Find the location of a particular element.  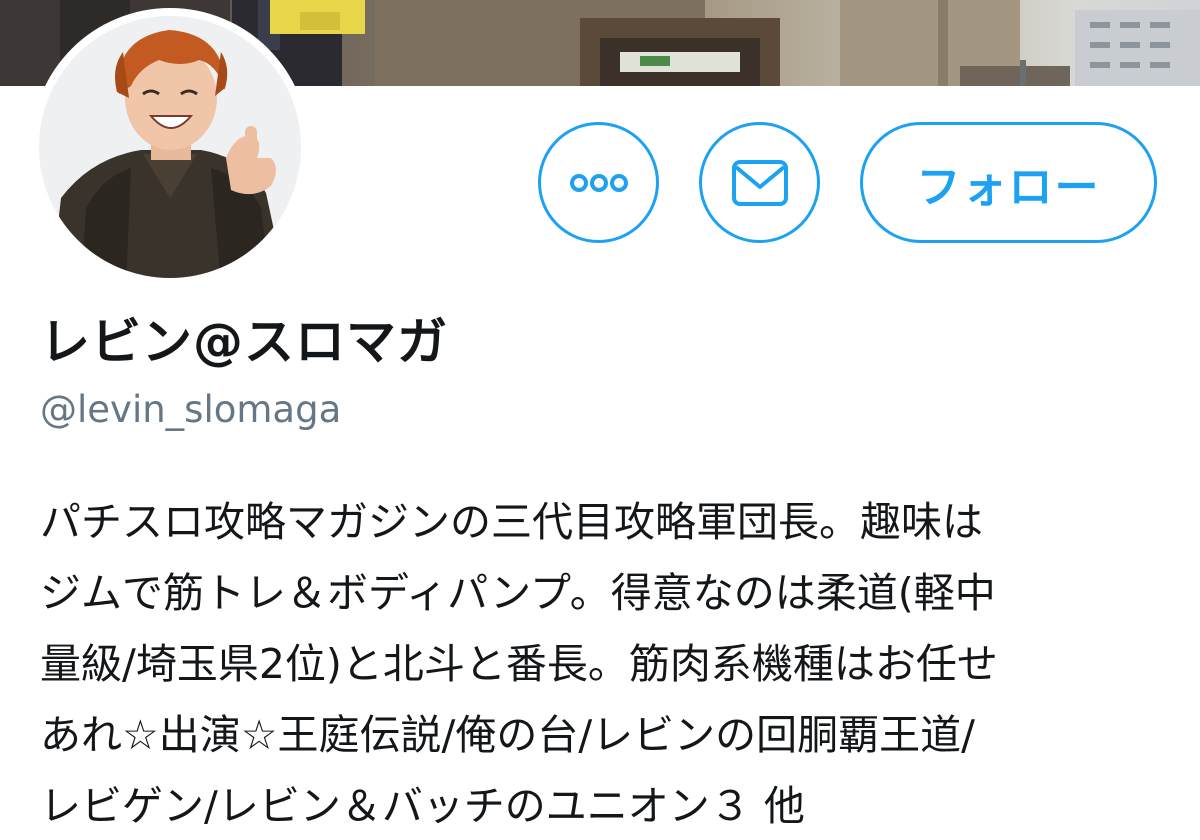

direct-message-button is located at coordinates (759, 182).